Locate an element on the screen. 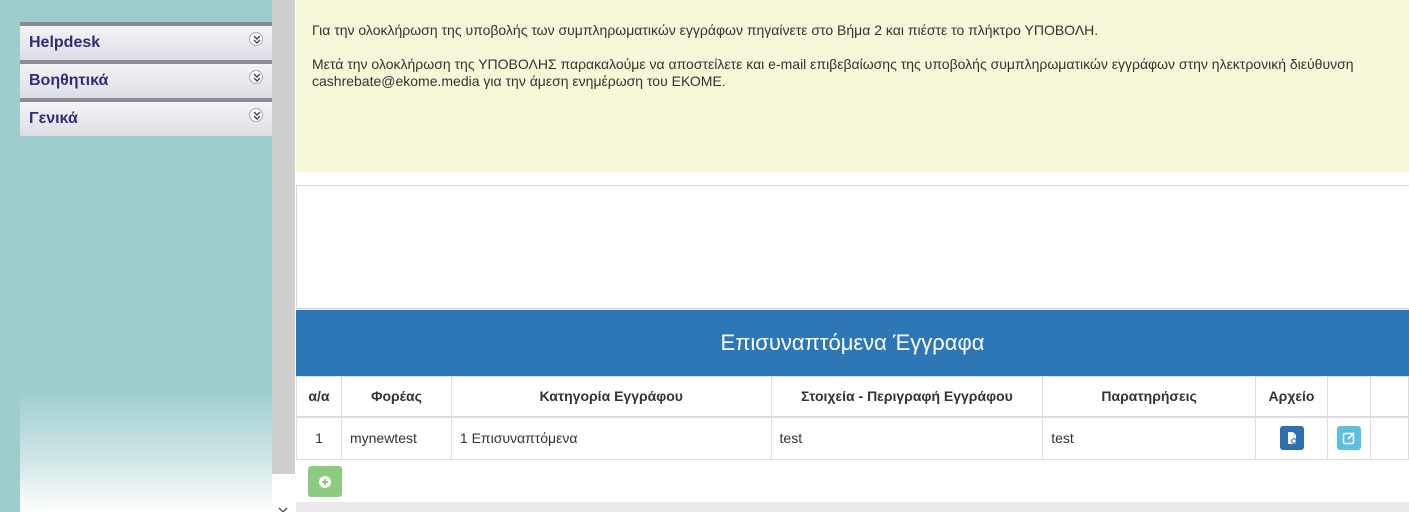 Image resolution: width=1409 pixels, height=512 pixels. file-icon is located at coordinates (1291, 438).